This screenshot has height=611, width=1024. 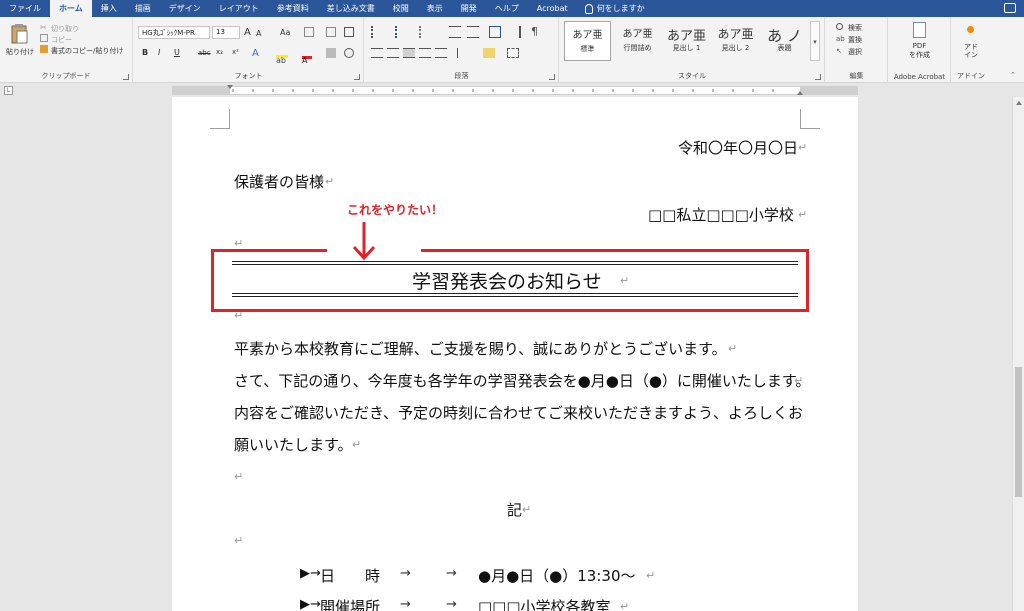 What do you see at coordinates (738, 148) in the screenshot?
I see `date-text: 令和〇年〇月〇日` at bounding box center [738, 148].